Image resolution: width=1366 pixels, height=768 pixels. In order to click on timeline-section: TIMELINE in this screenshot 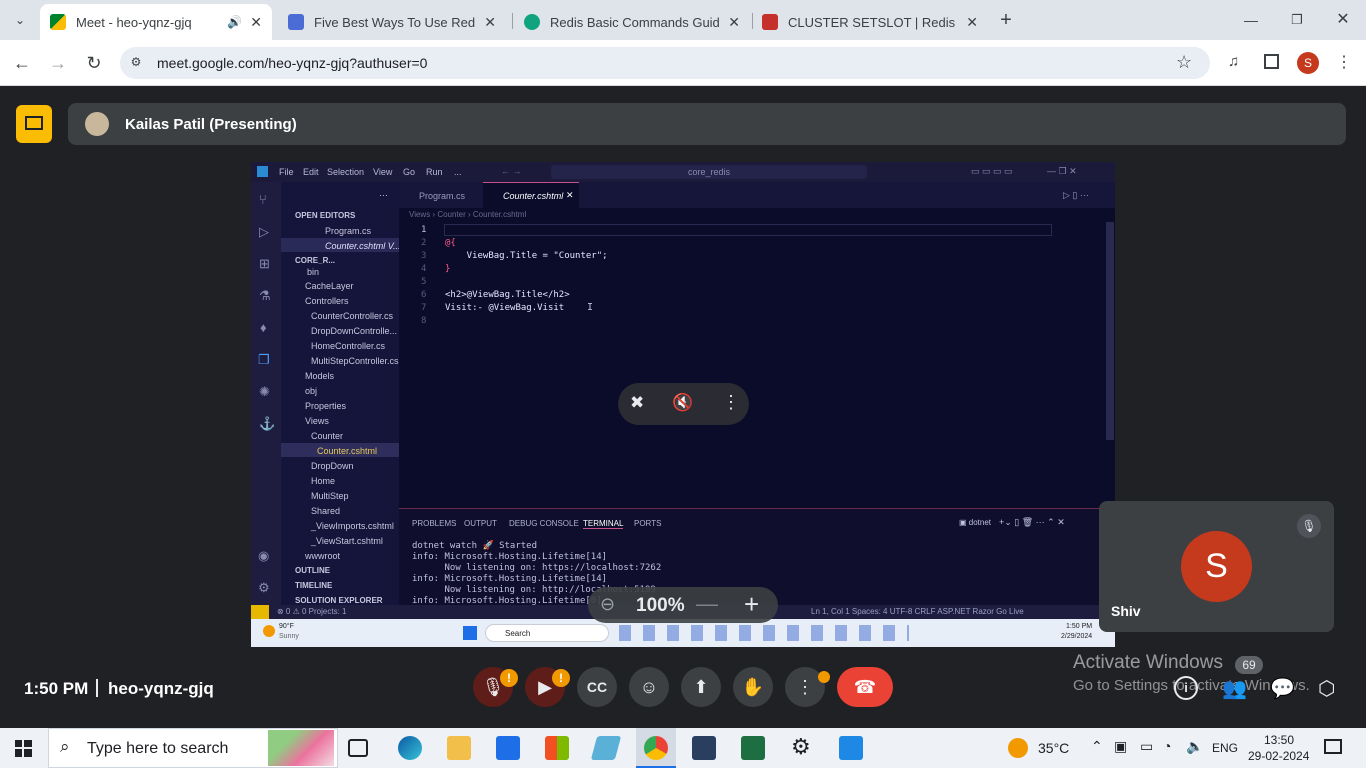, I will do `click(313, 585)`.